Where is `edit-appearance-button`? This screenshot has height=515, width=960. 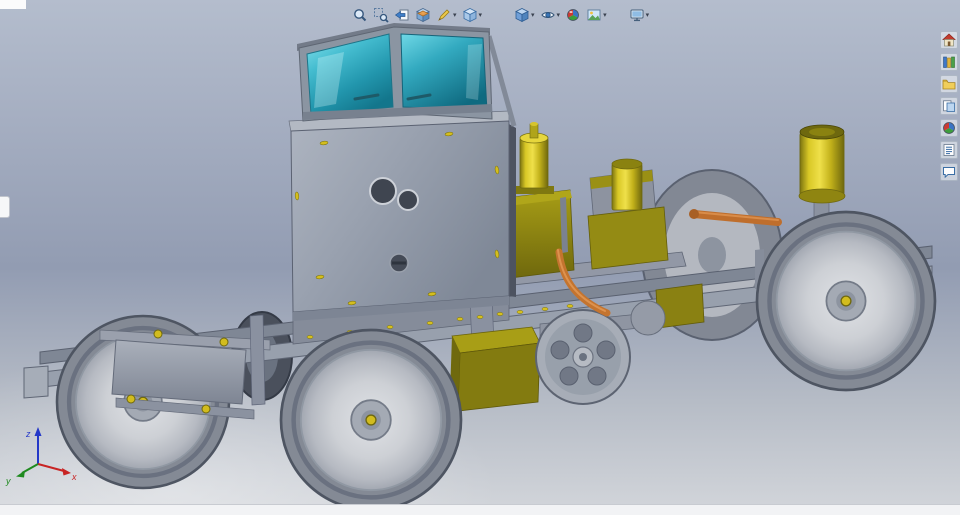
edit-appearance-button is located at coordinates (573, 15).